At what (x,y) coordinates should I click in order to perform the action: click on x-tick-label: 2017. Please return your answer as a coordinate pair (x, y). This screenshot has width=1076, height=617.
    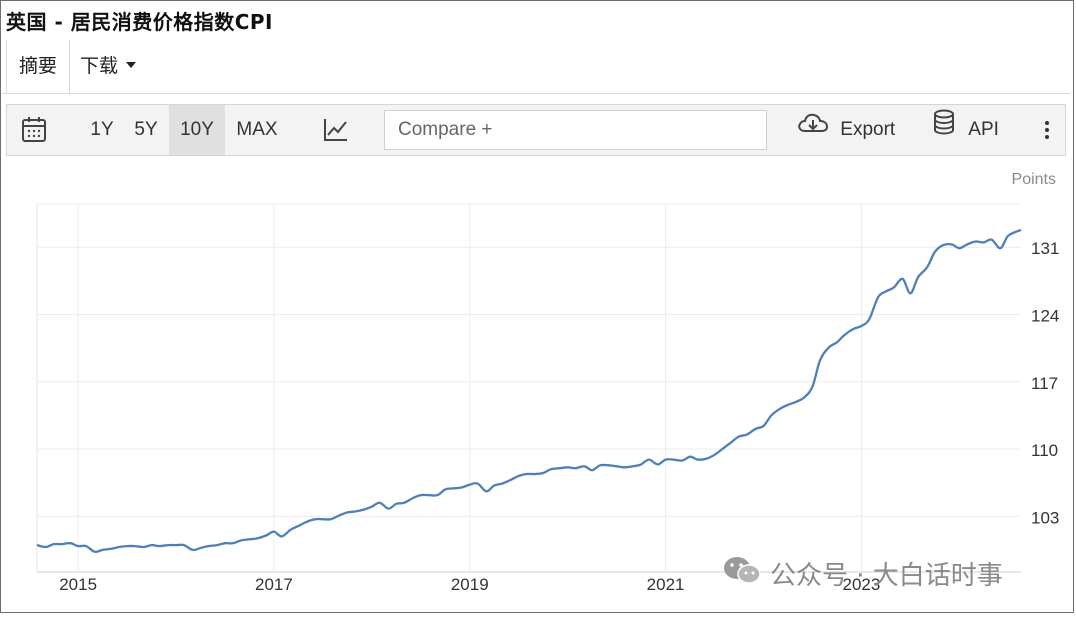
    Looking at the image, I should click on (274, 584).